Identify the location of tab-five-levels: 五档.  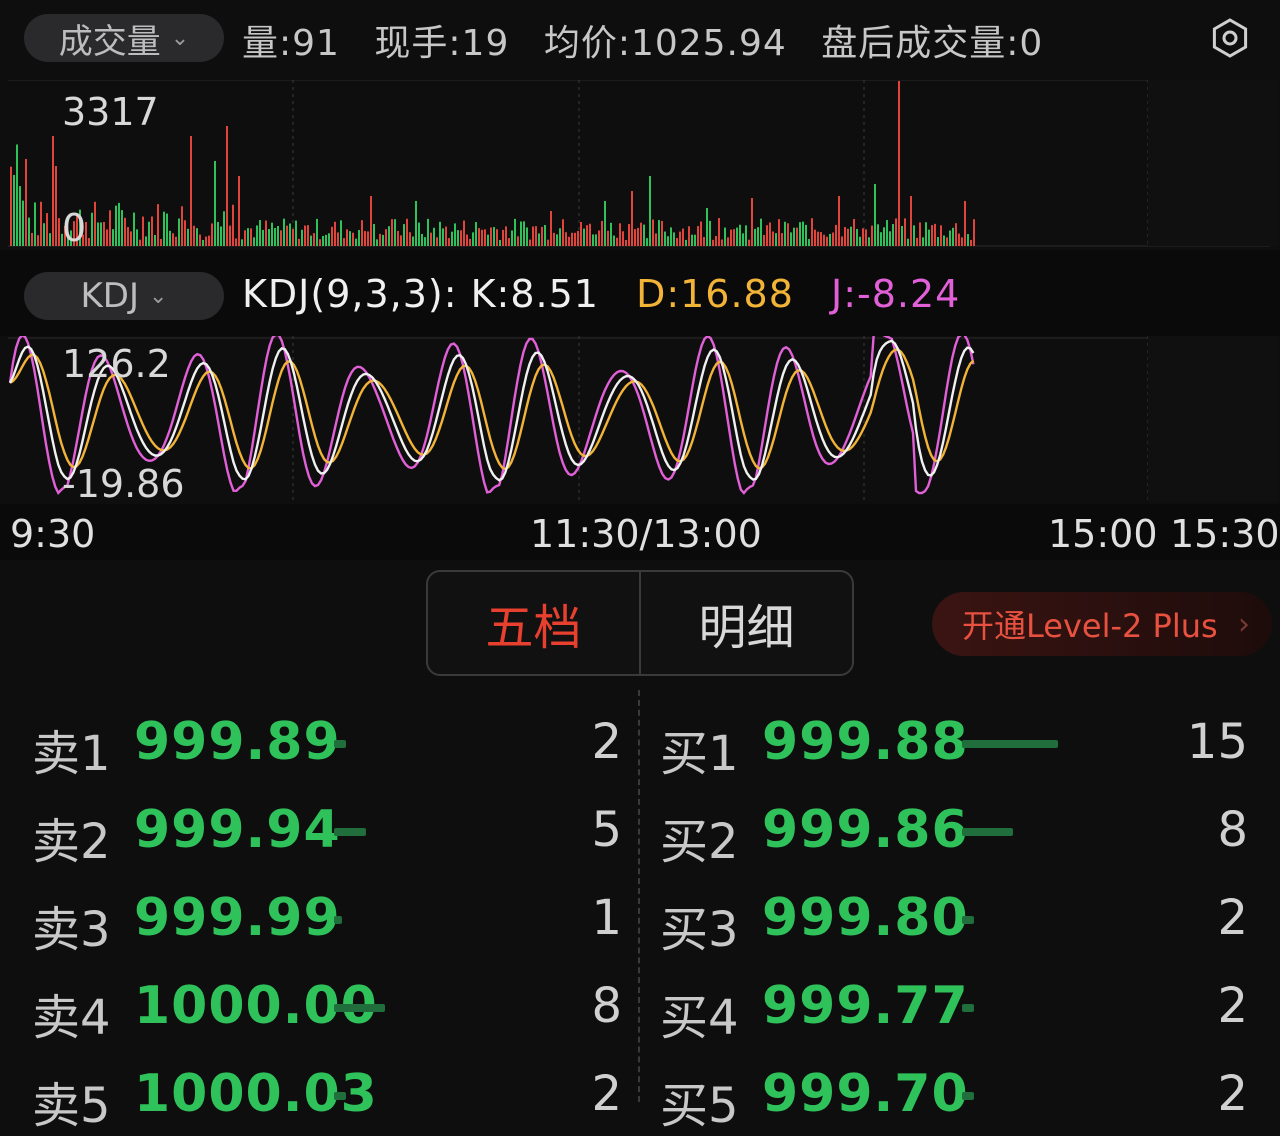
(533, 623).